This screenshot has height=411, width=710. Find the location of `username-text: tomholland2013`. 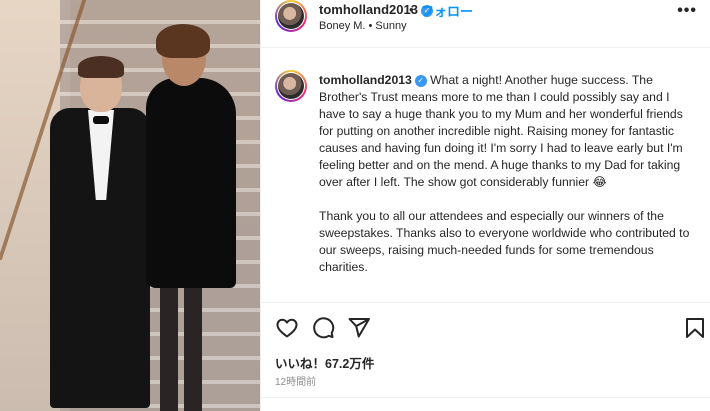

username-text: tomholland2013 is located at coordinates (368, 9).